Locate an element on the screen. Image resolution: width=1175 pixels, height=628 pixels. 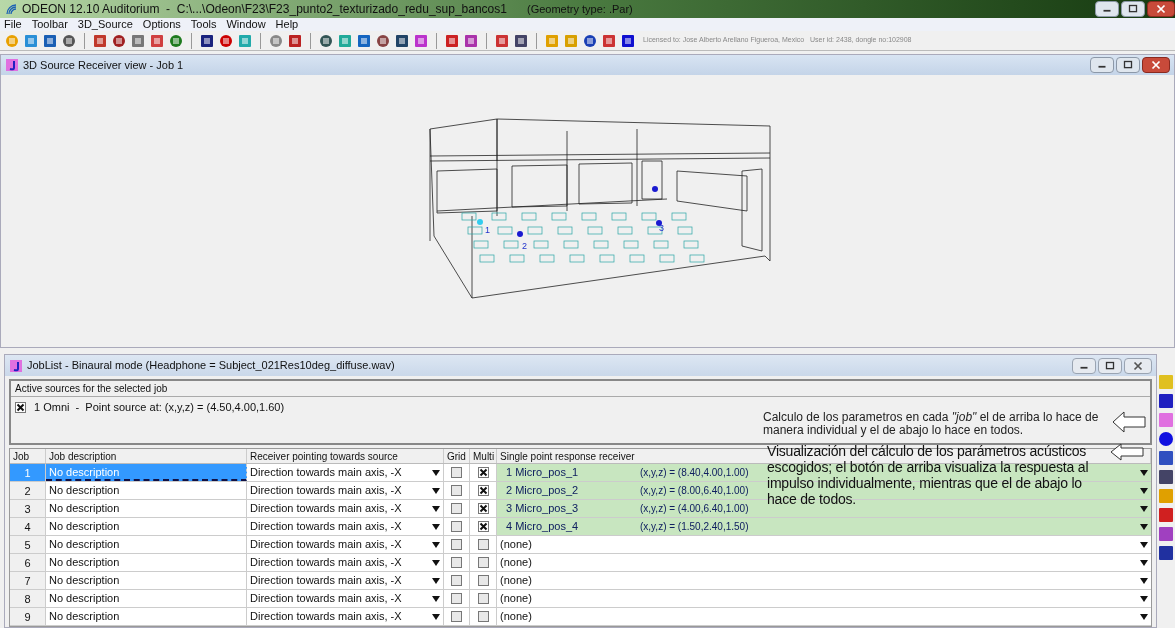
source-checkbox is located at coordinates (20, 407).